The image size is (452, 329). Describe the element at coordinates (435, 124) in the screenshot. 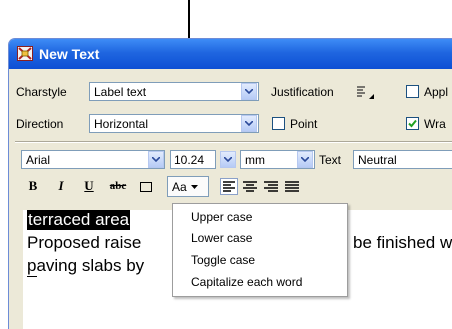

I see `wrap-label: Wra` at that location.